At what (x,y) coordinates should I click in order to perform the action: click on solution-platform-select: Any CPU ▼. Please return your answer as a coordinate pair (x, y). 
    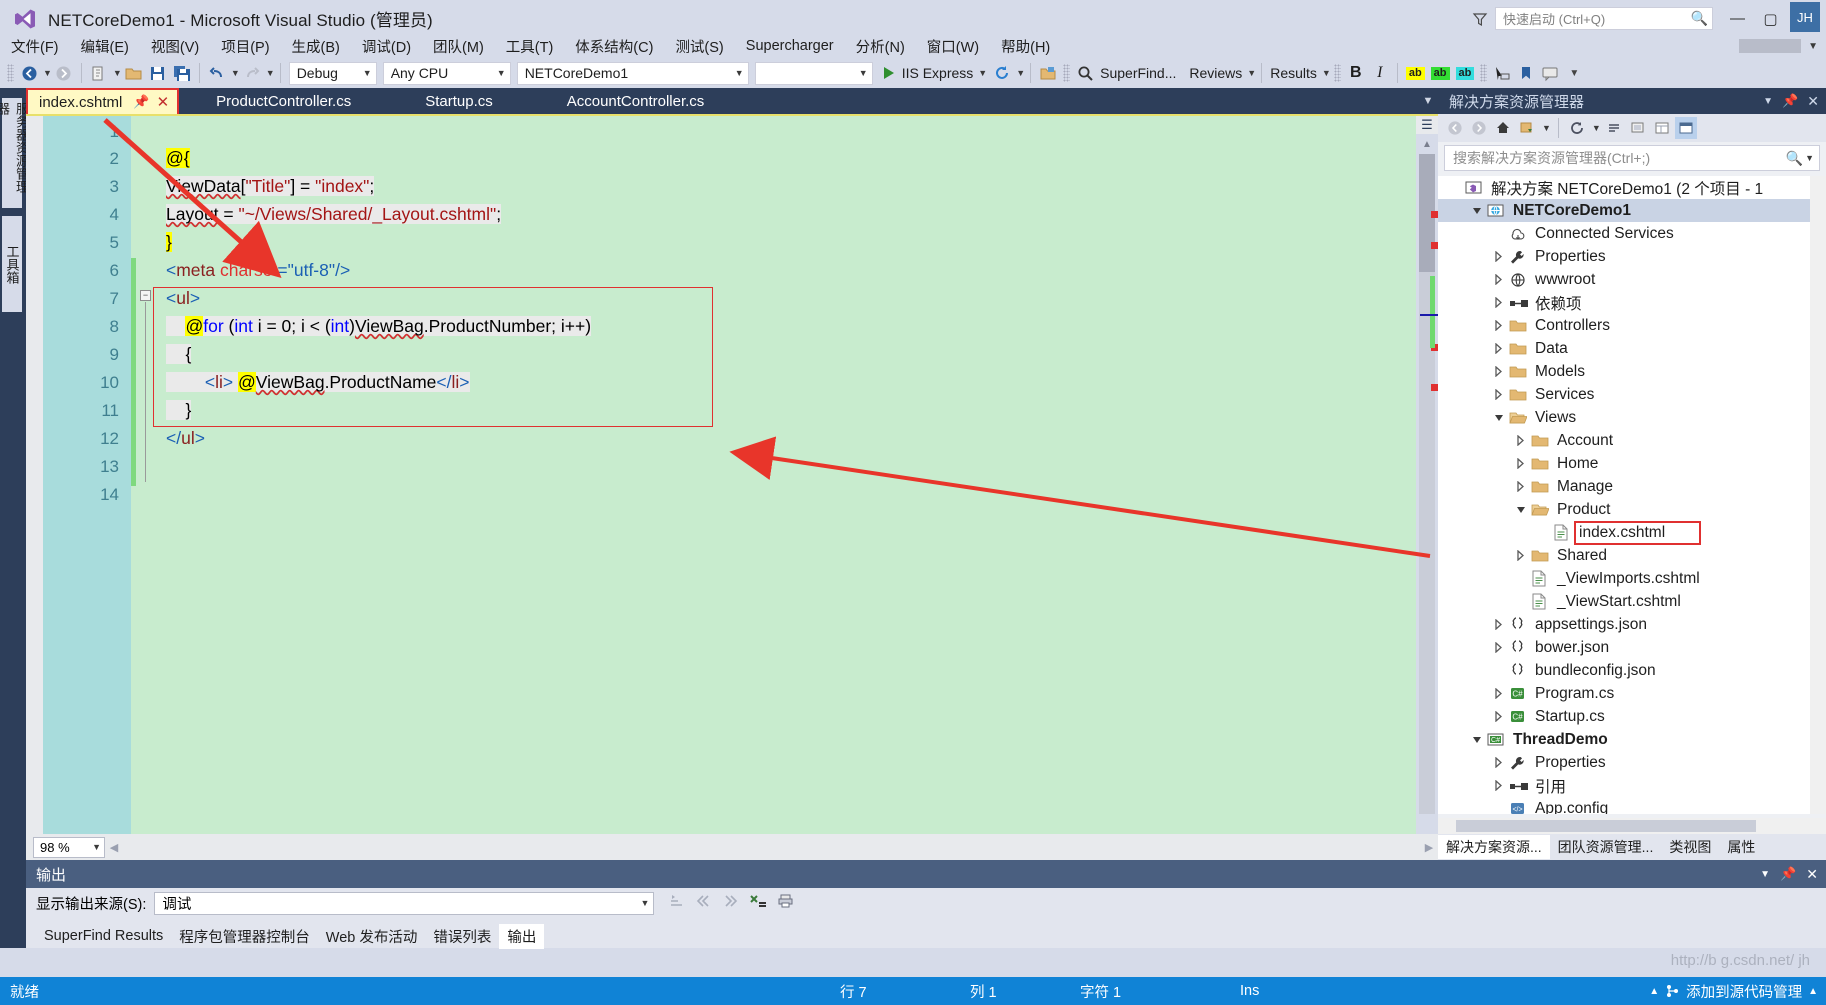
    Looking at the image, I should click on (446, 73).